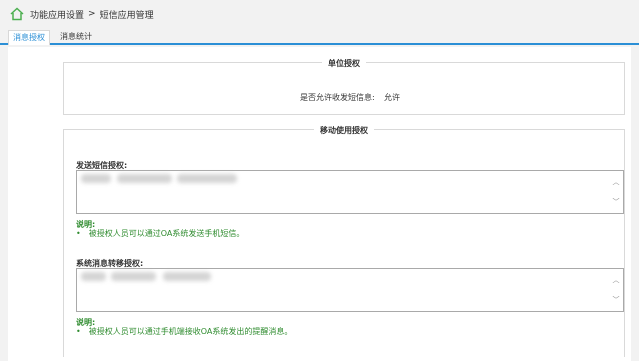 The image size is (639, 361). I want to click on tab-message-statistics: 消息统计, so click(76, 37).